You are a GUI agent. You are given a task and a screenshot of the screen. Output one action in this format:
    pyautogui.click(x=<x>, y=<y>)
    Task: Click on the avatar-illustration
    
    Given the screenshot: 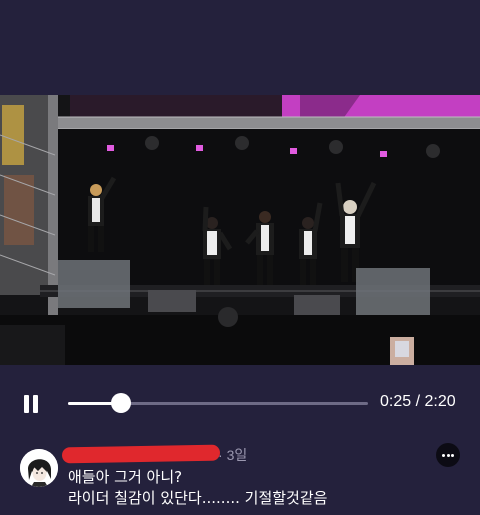 What is the action you would take?
    pyautogui.click(x=39, y=468)
    